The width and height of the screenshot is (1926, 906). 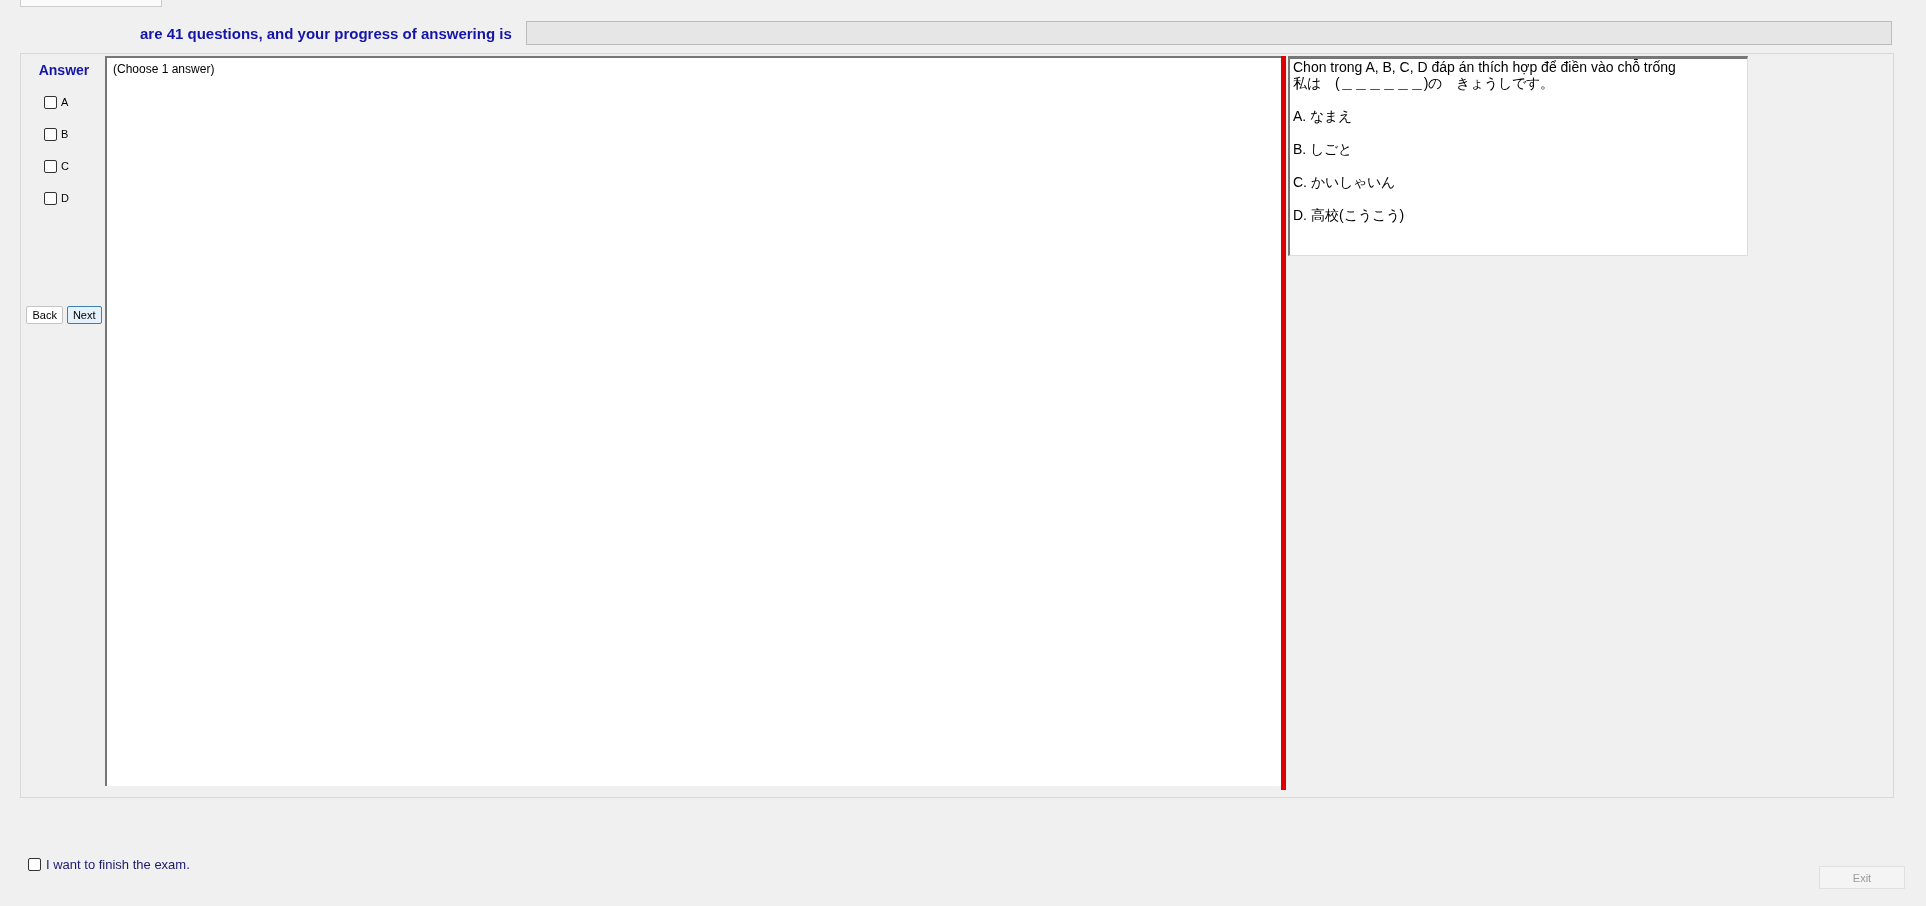 I want to click on nav-button: Back, so click(x=44, y=315).